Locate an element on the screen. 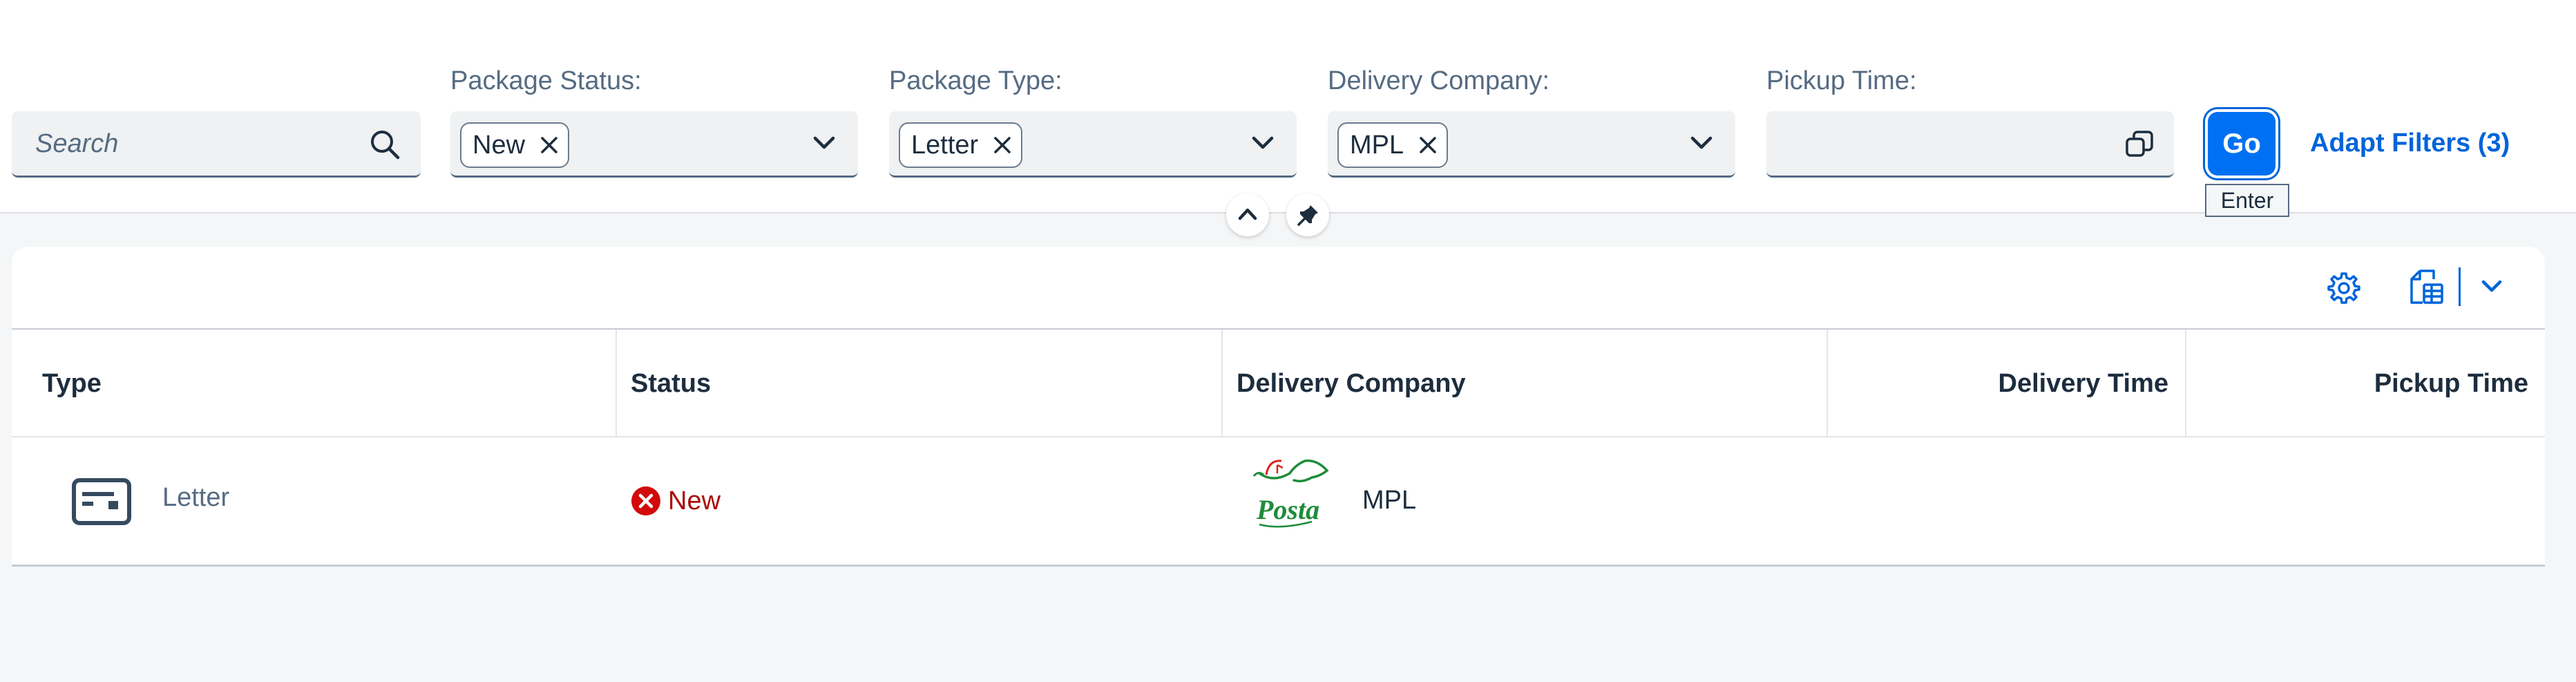  go-button: Go is located at coordinates (2242, 144).